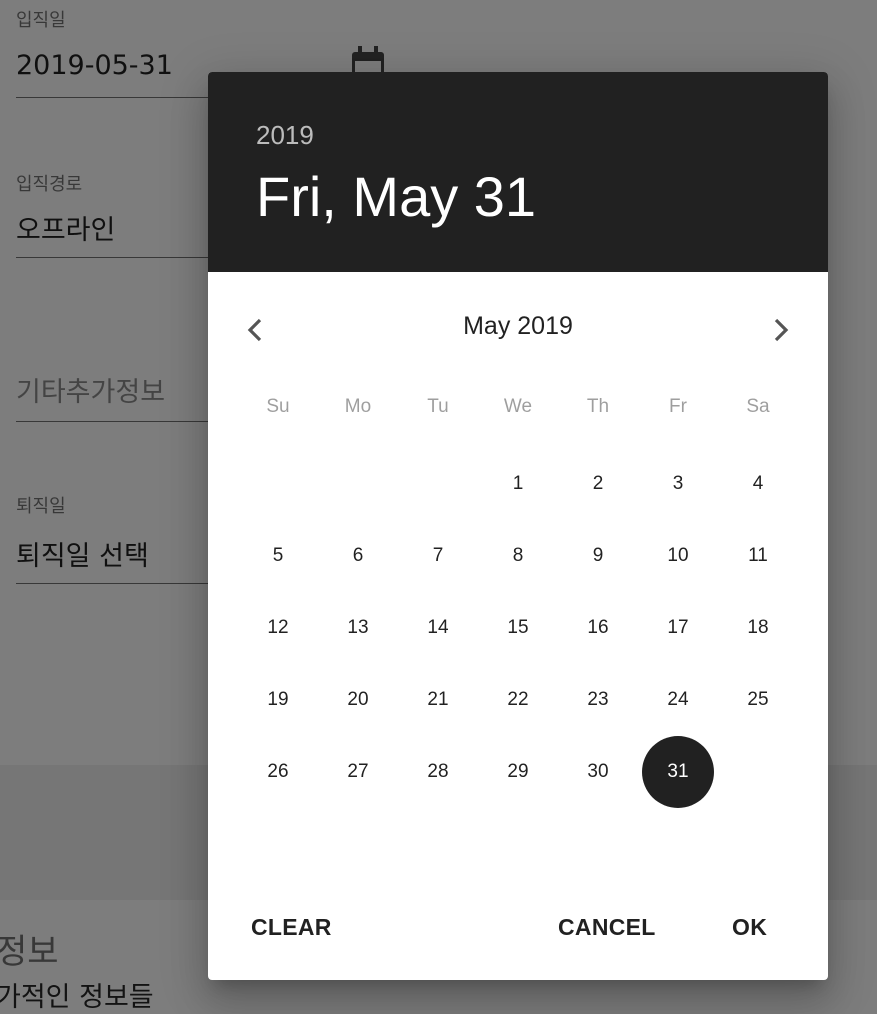  What do you see at coordinates (678, 700) in the screenshot?
I see `day-cell: 24` at bounding box center [678, 700].